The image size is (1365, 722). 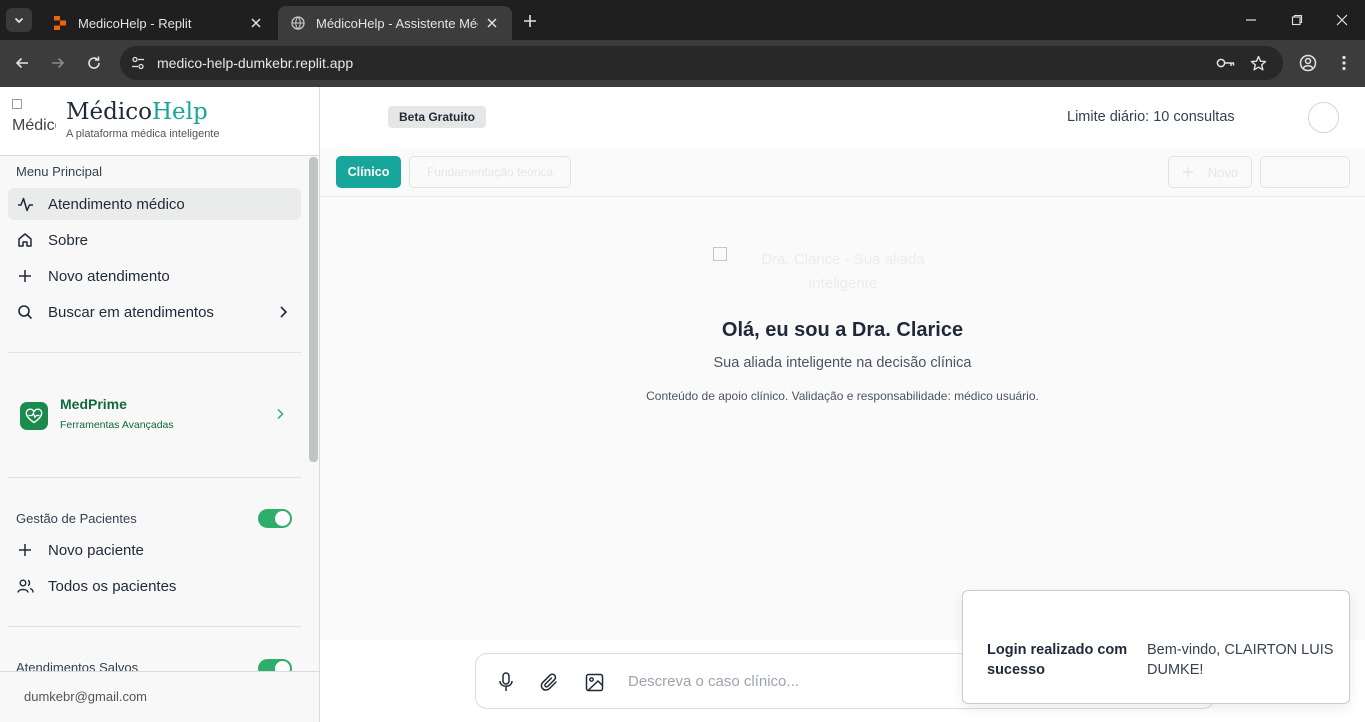 What do you see at coordinates (1305, 172) in the screenshot?
I see `toolbar-button` at bounding box center [1305, 172].